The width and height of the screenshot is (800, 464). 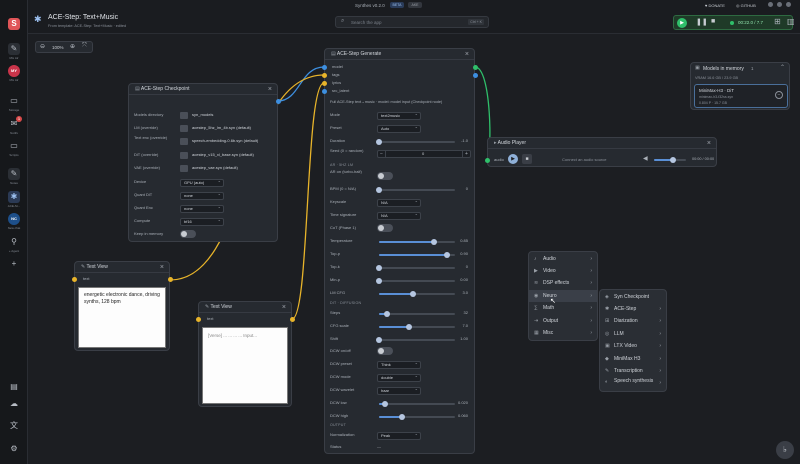 I want to click on dcw-low-slider, so click(x=417, y=404).